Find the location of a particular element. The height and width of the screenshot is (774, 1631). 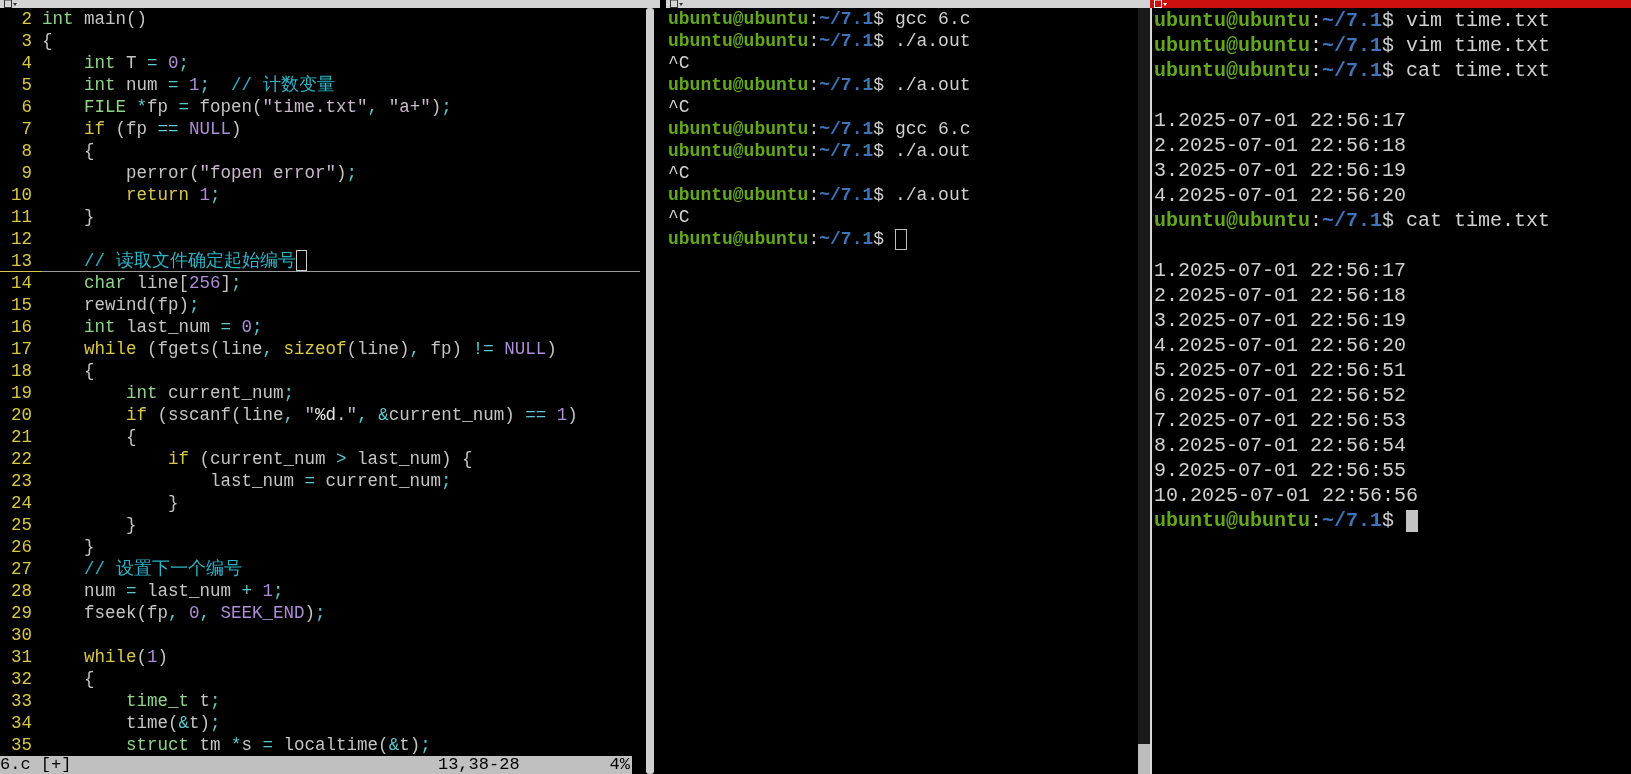

code-line: if (fp == NULL) is located at coordinates (162, 129).